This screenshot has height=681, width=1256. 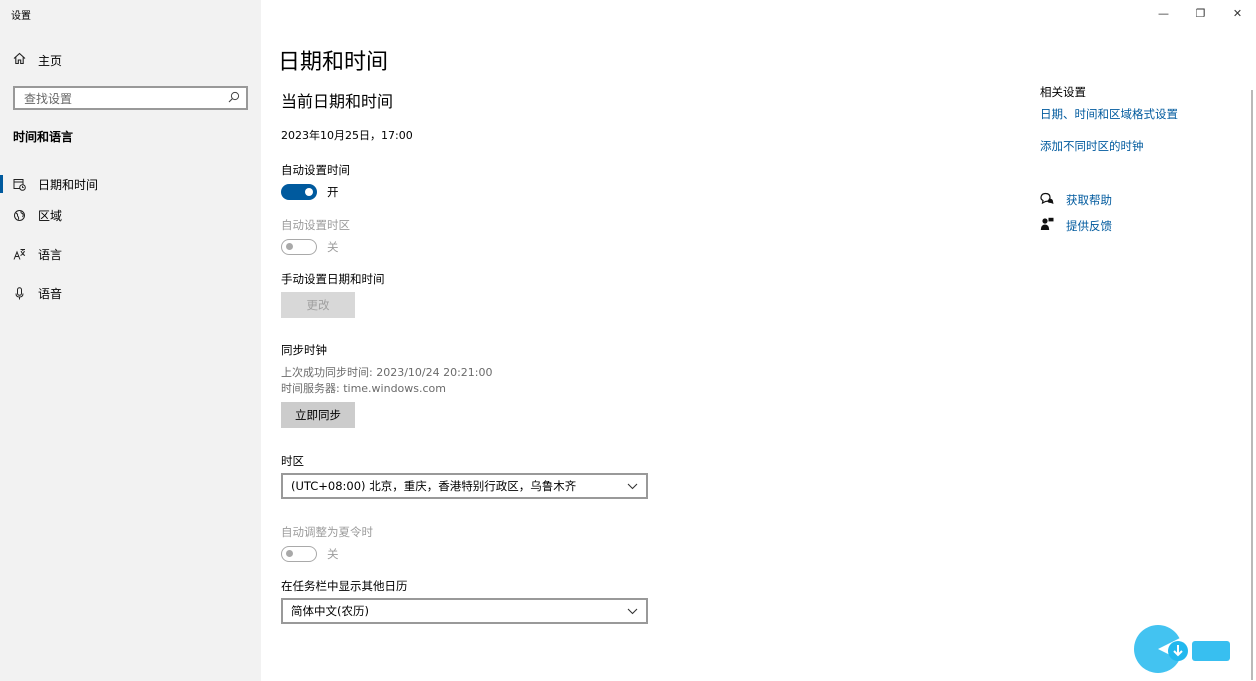 I want to click on timezone-select: (UTC+08:00) 北京，重庆，香港特别行政区，乌鲁木齐, so click(x=464, y=486).